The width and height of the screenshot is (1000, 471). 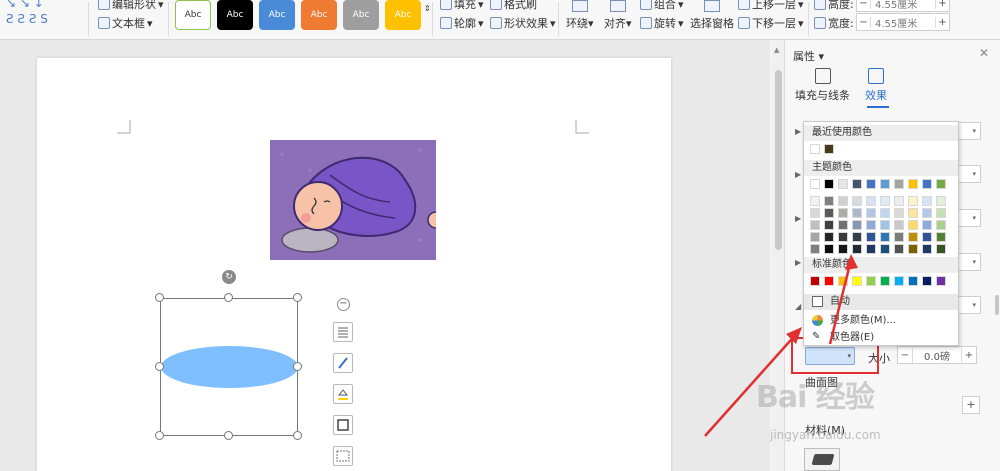 What do you see at coordinates (942, 4) in the screenshot?
I see `height-increase-button: +` at bounding box center [942, 4].